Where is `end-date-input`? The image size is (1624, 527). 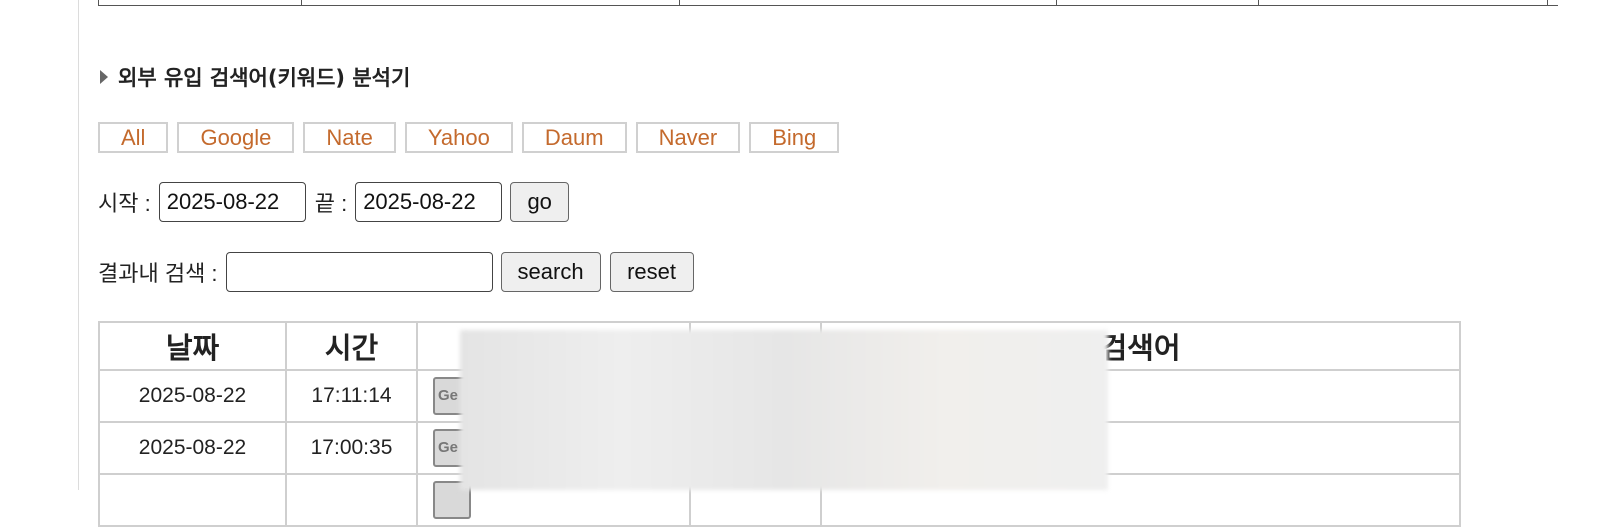 end-date-input is located at coordinates (429, 202).